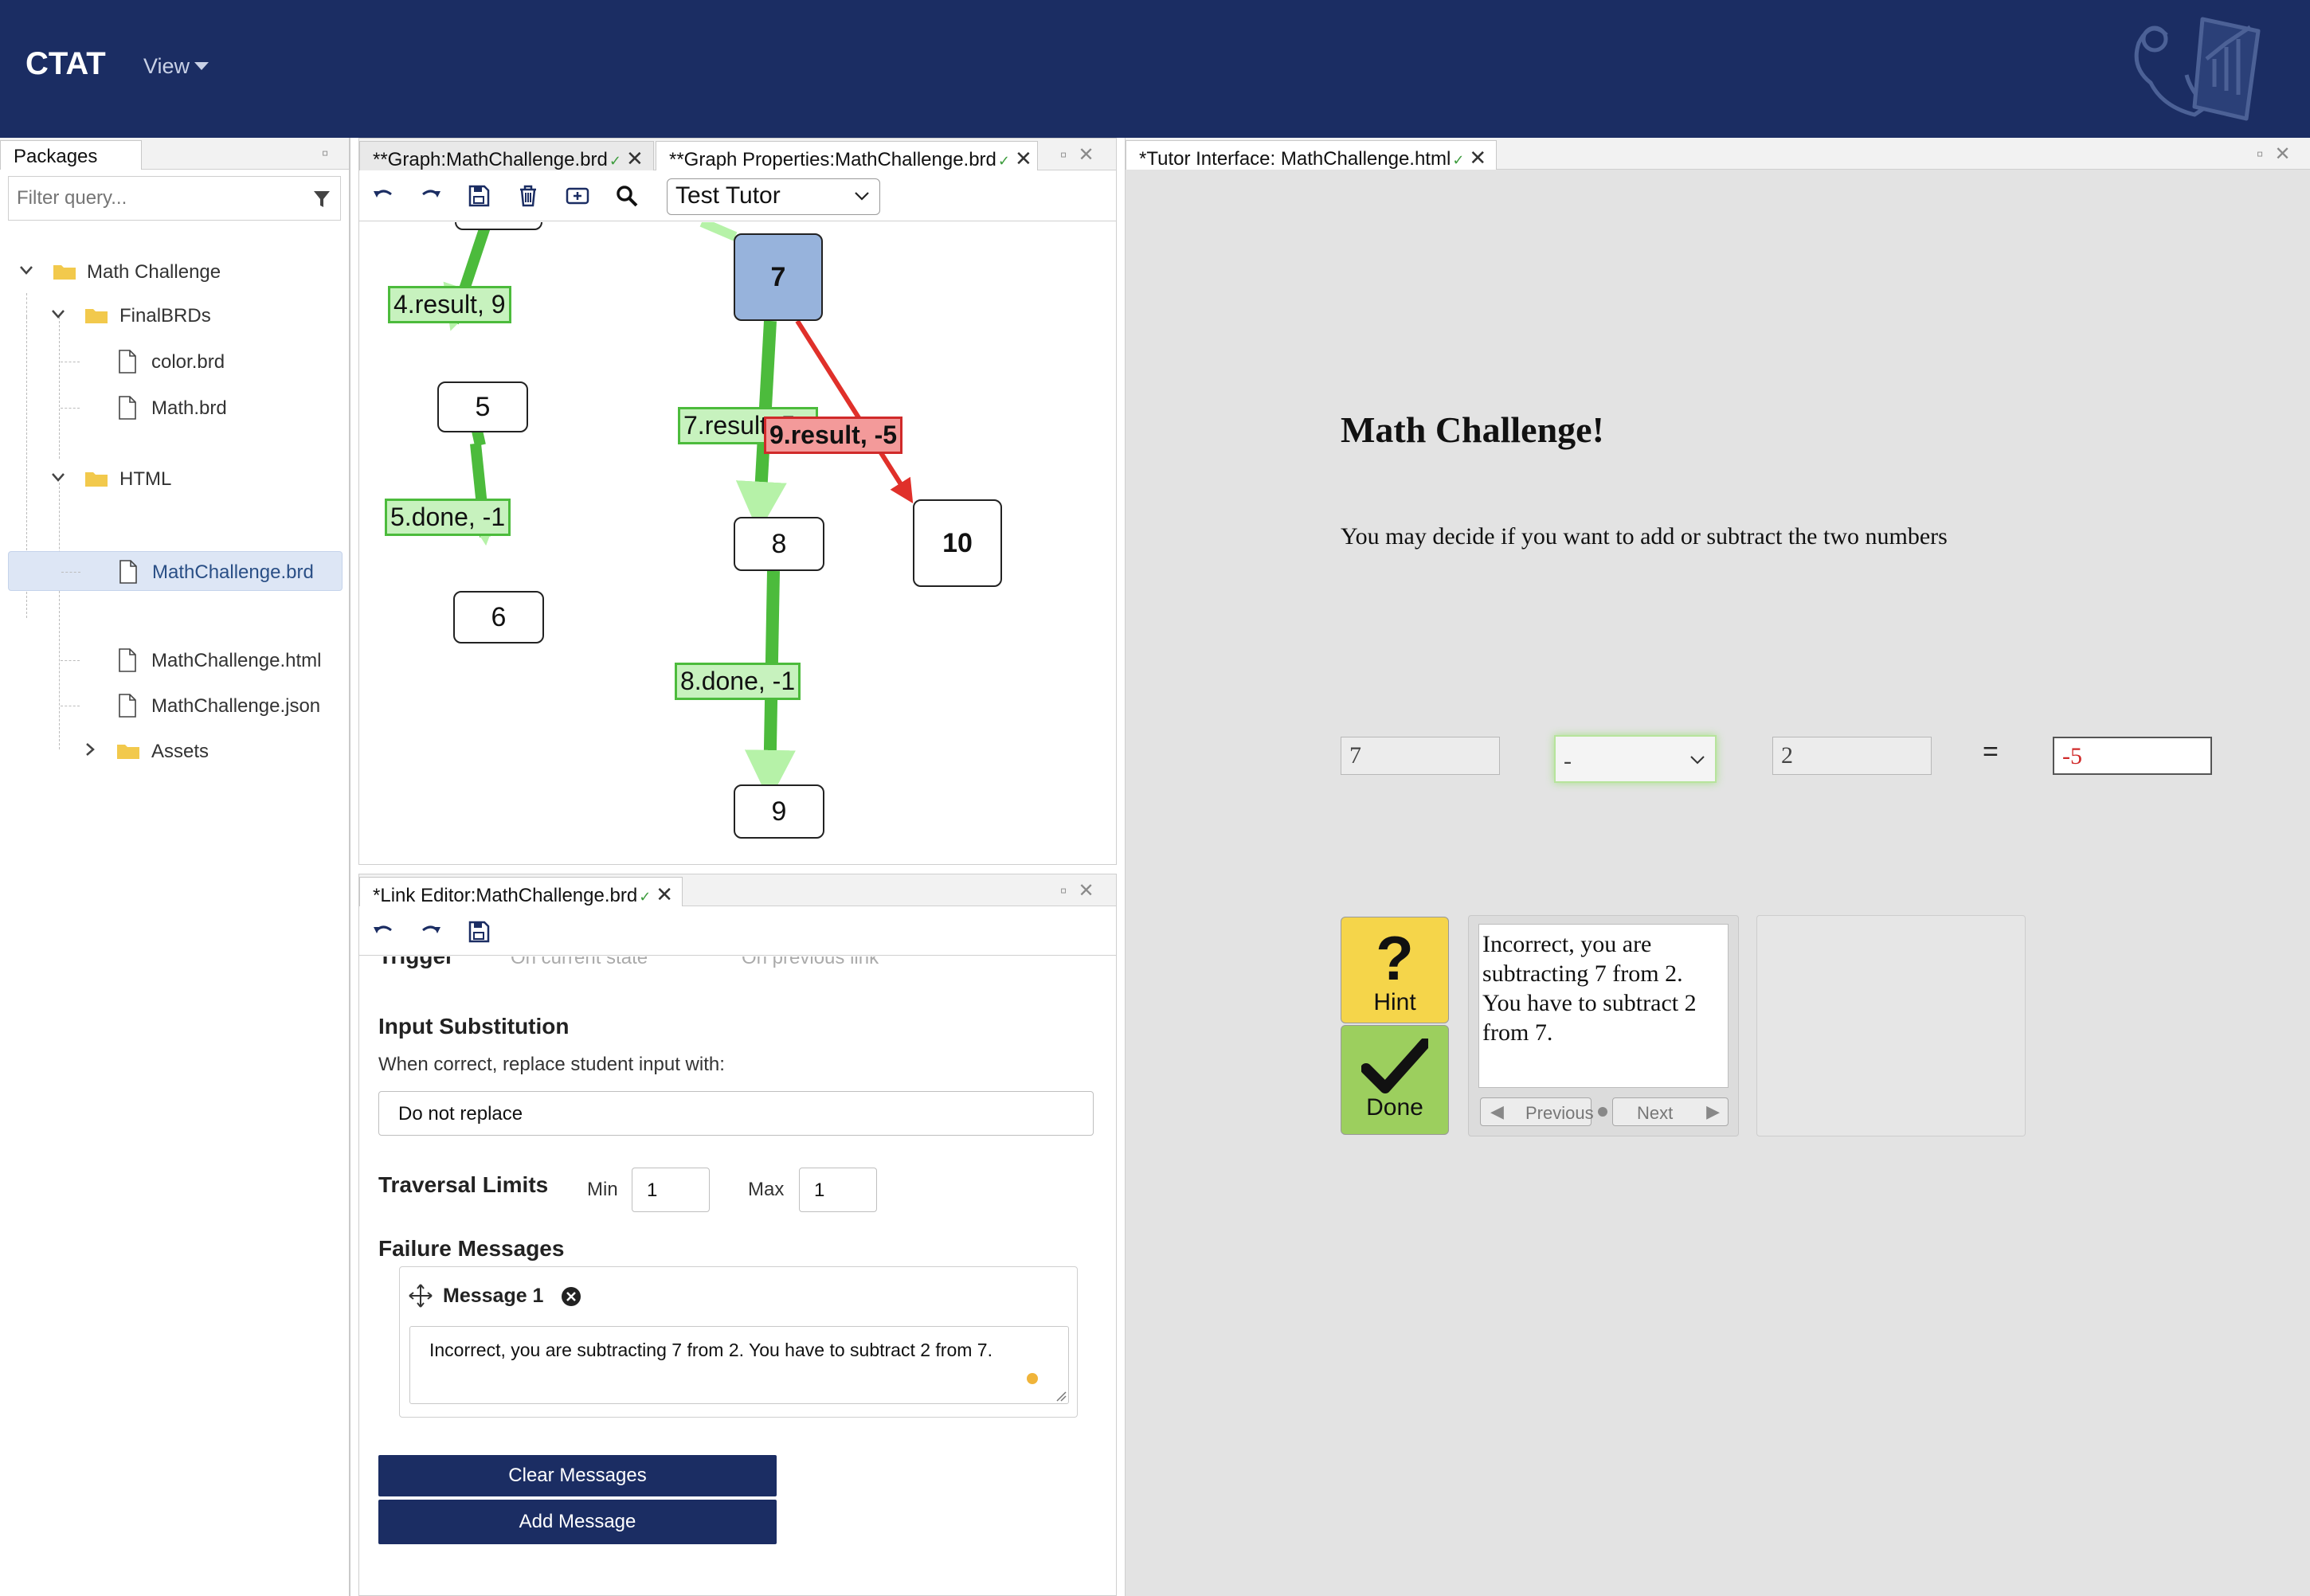 This screenshot has width=2310, height=1596. Describe the element at coordinates (482, 406) in the screenshot. I see `graph-node-5: 5` at that location.